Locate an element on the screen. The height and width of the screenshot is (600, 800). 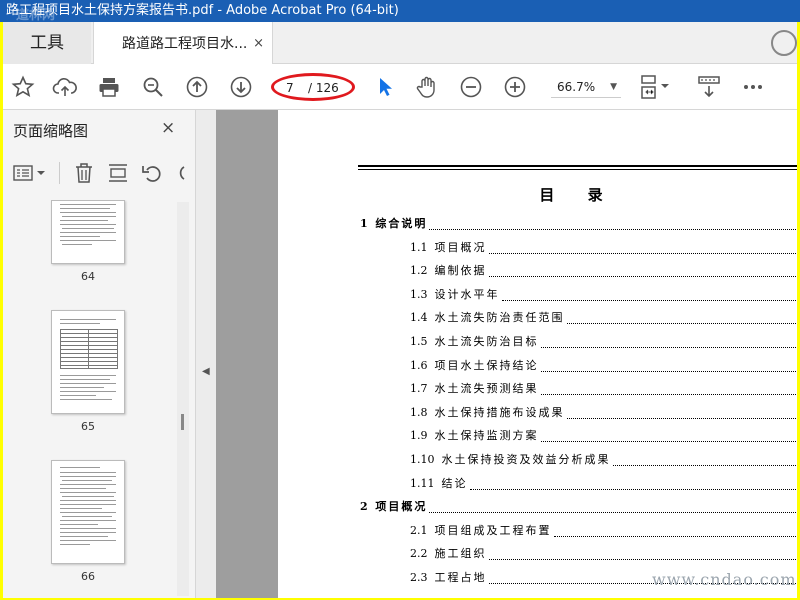
zoom-value: 66.7% is located at coordinates (576, 87).